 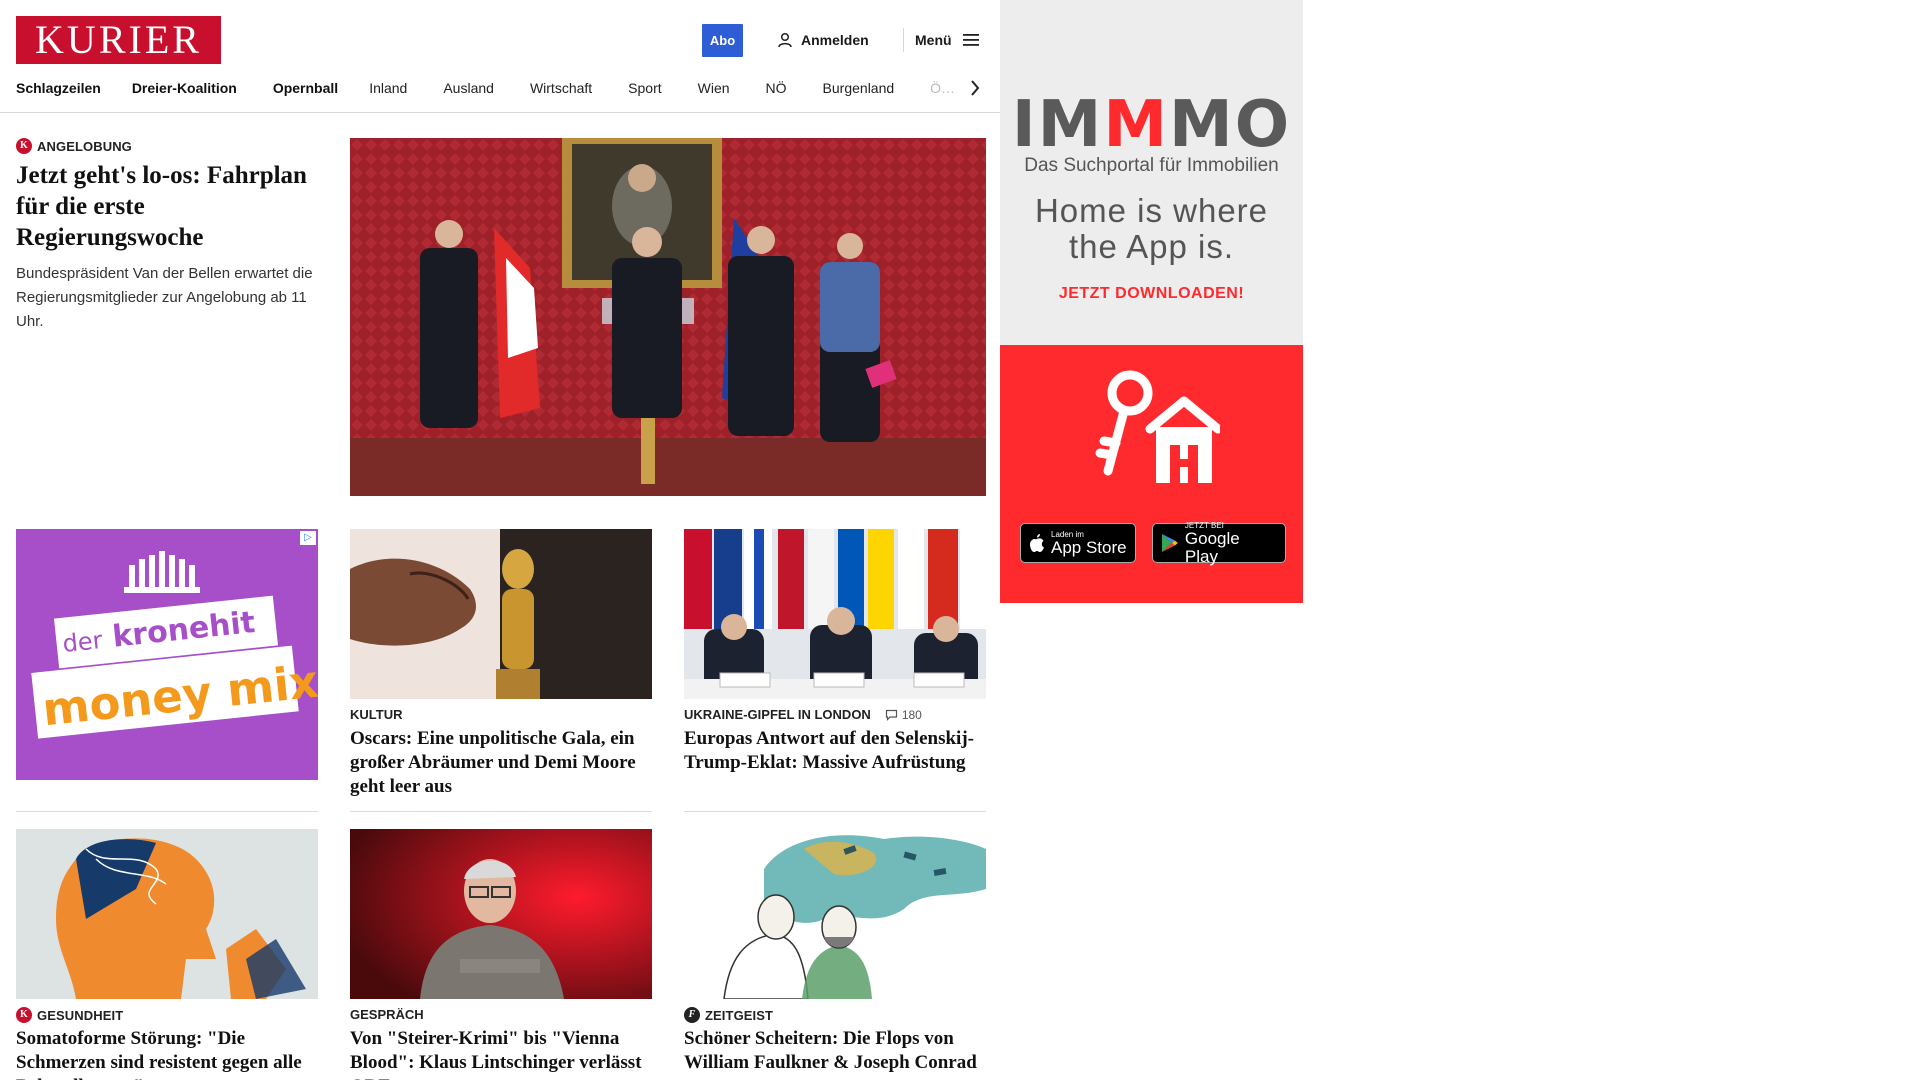 I want to click on kronehit-ad: ▷ der kronehit money mix, so click(x=167, y=654).